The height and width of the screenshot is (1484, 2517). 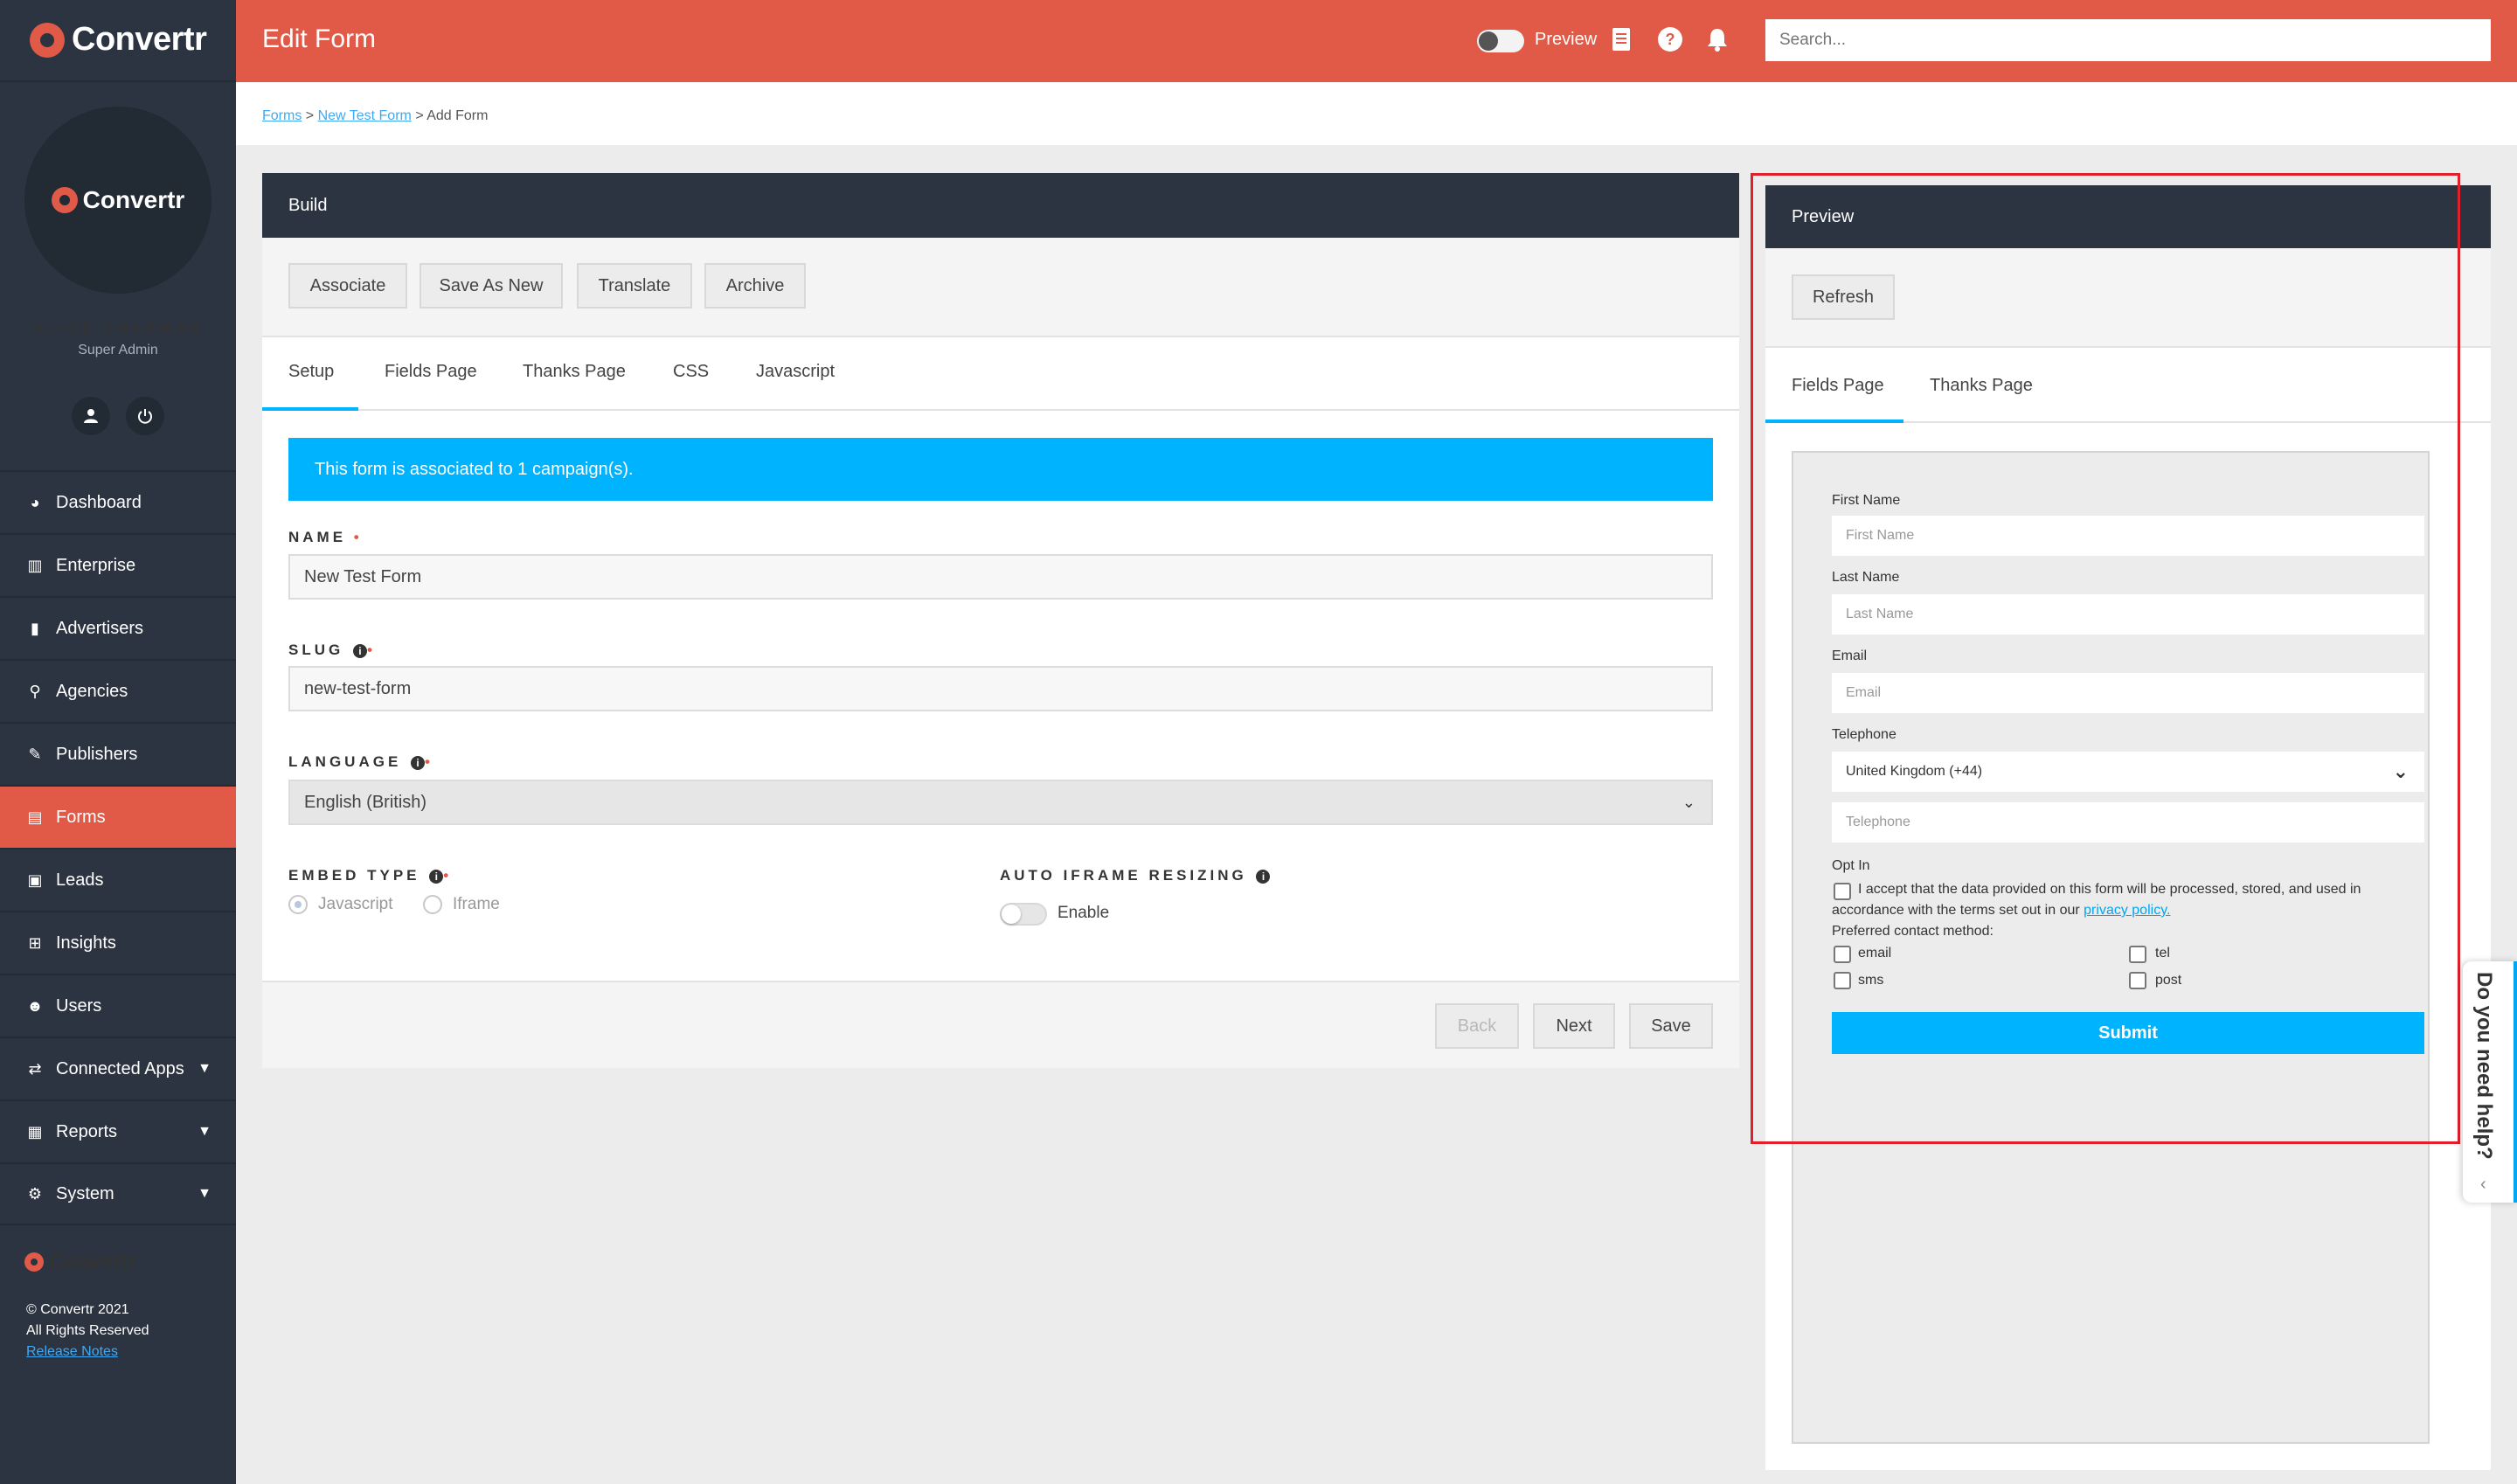 What do you see at coordinates (2483, 1185) in the screenshot?
I see `chevron-left-icon: ‹` at bounding box center [2483, 1185].